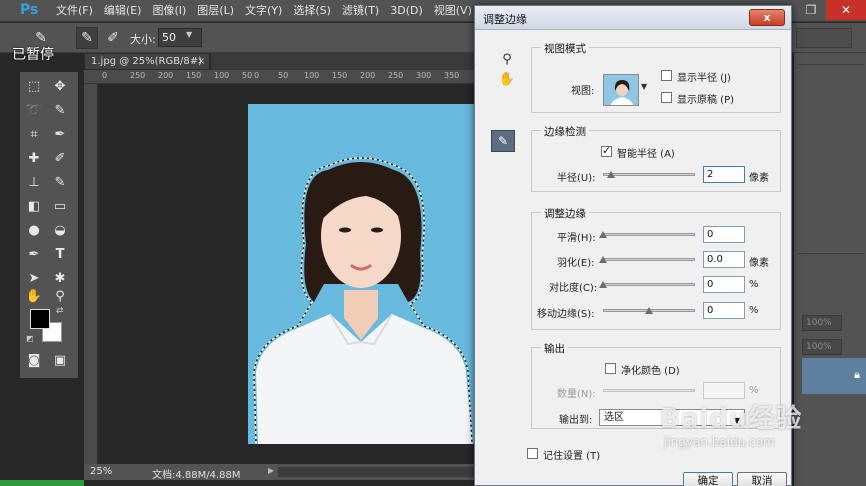  I want to click on eraser-tool-icon: ◧, so click(34, 206).